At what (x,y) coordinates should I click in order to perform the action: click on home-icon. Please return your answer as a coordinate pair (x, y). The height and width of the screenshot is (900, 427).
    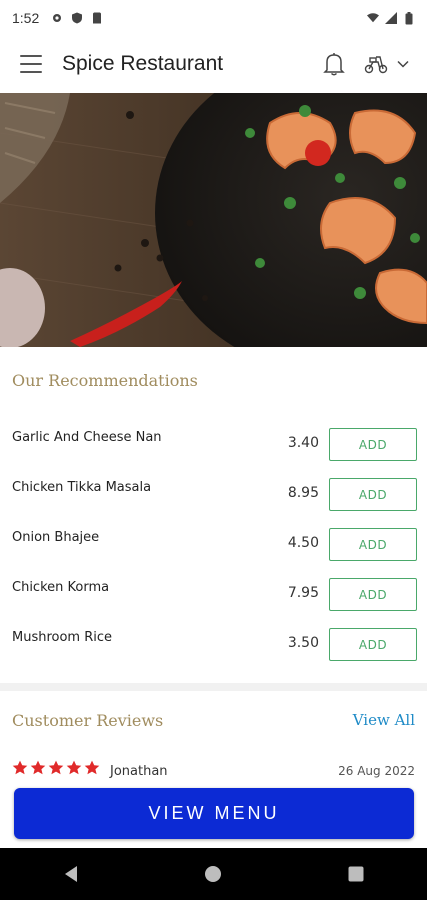
    Looking at the image, I should click on (213, 874).